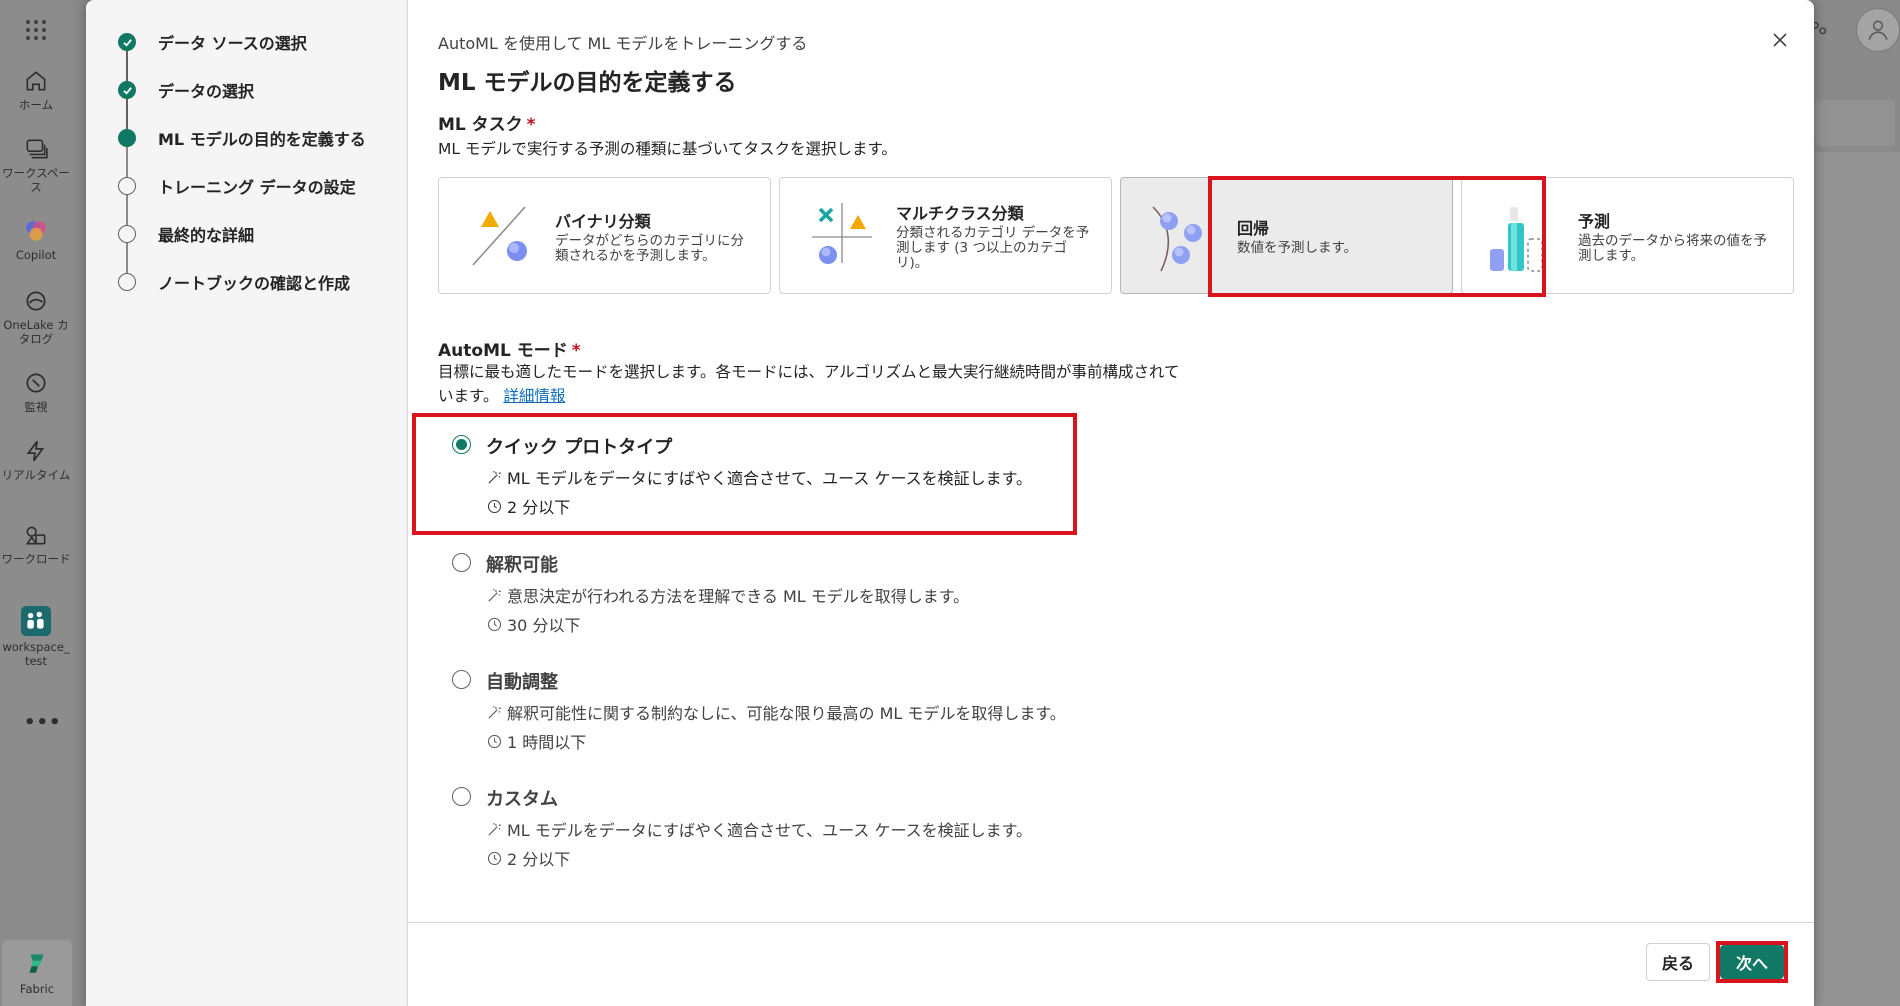 The image size is (1900, 1006). I want to click on step-final-details: 最終的な詳細, so click(186, 234).